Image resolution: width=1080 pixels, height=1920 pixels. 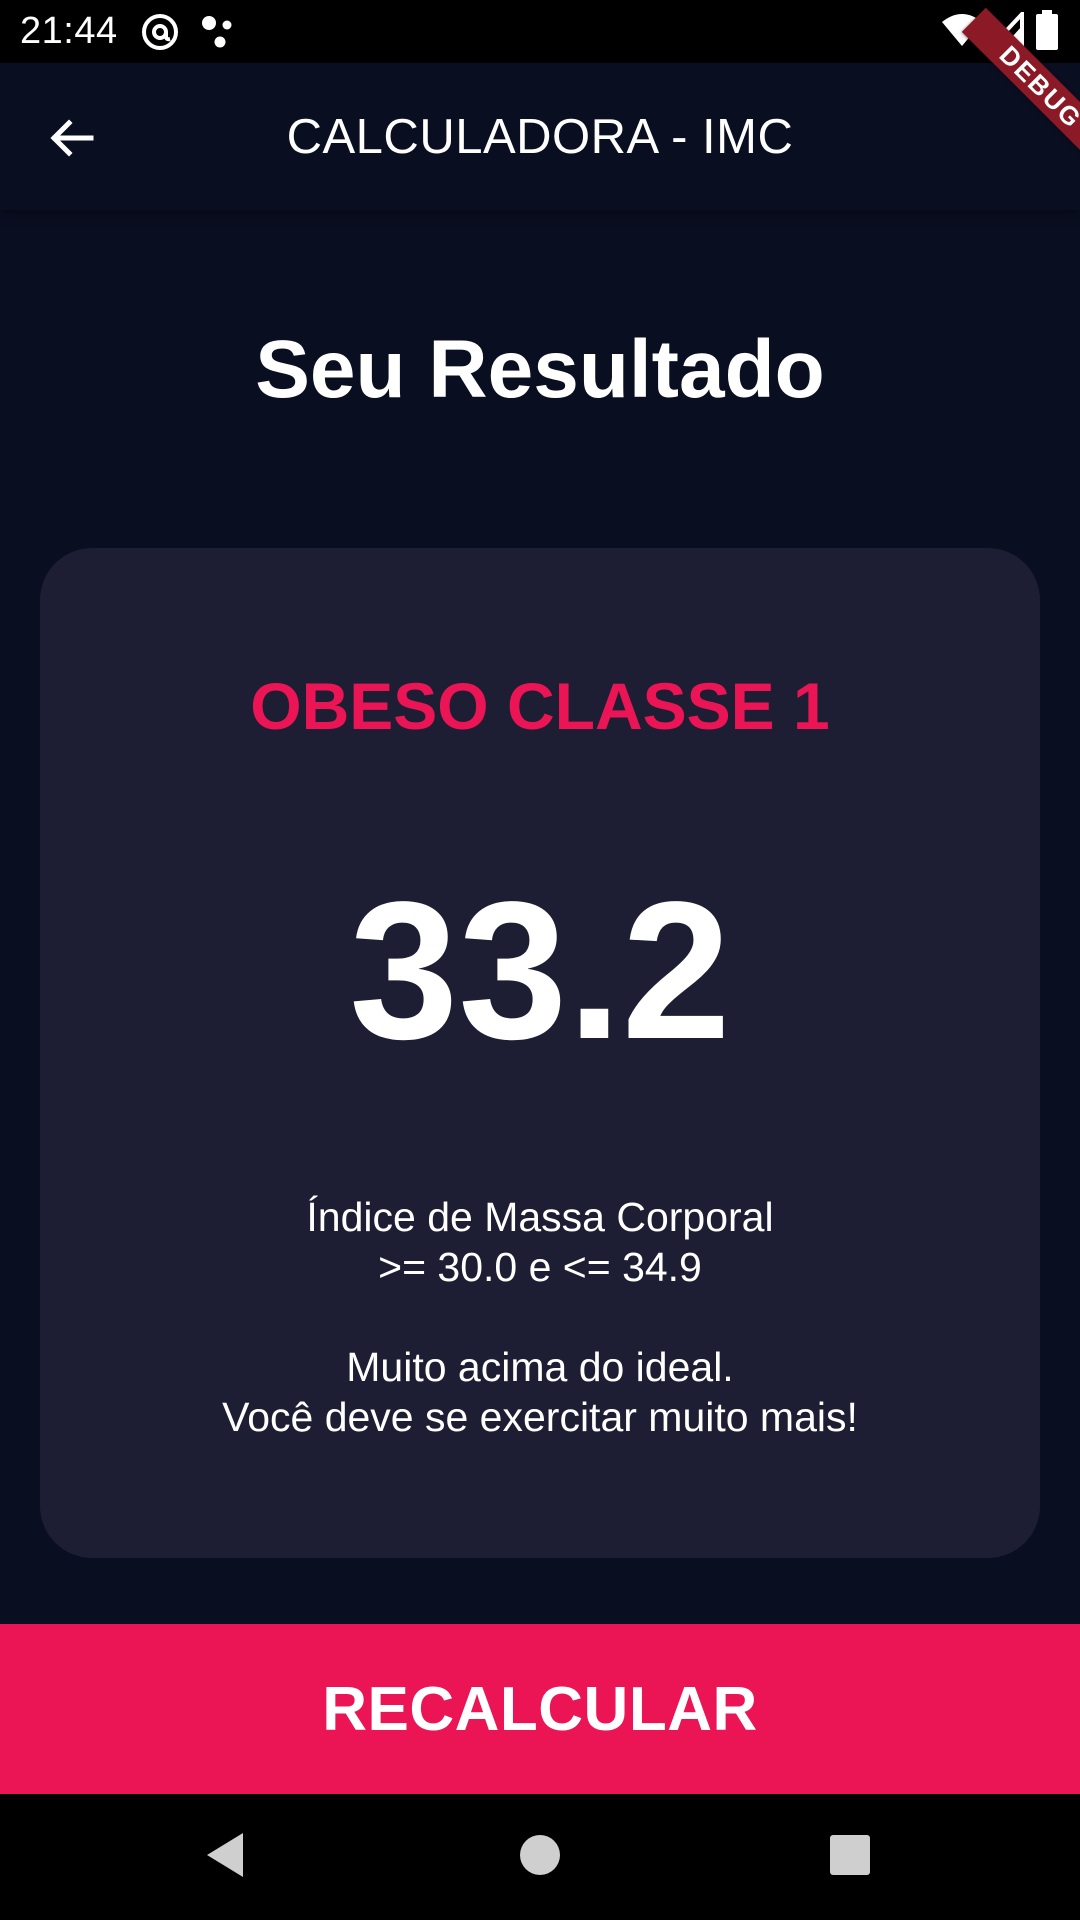 I want to click on advice-line-1: Muito acima do ideal., so click(x=540, y=1367).